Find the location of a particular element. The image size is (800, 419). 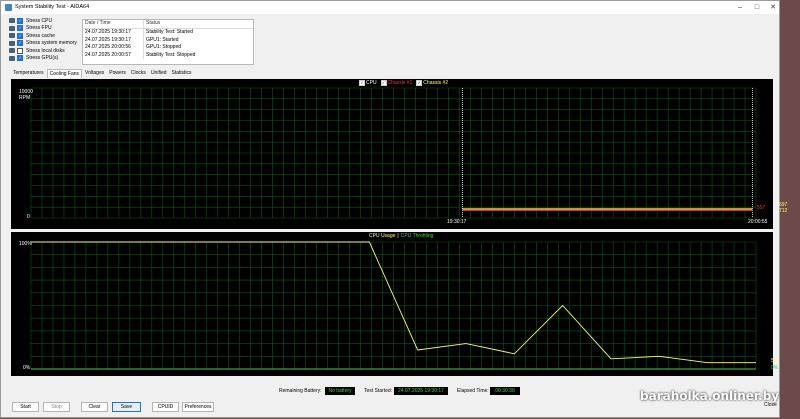

disk-icon is located at coordinates (12, 51).